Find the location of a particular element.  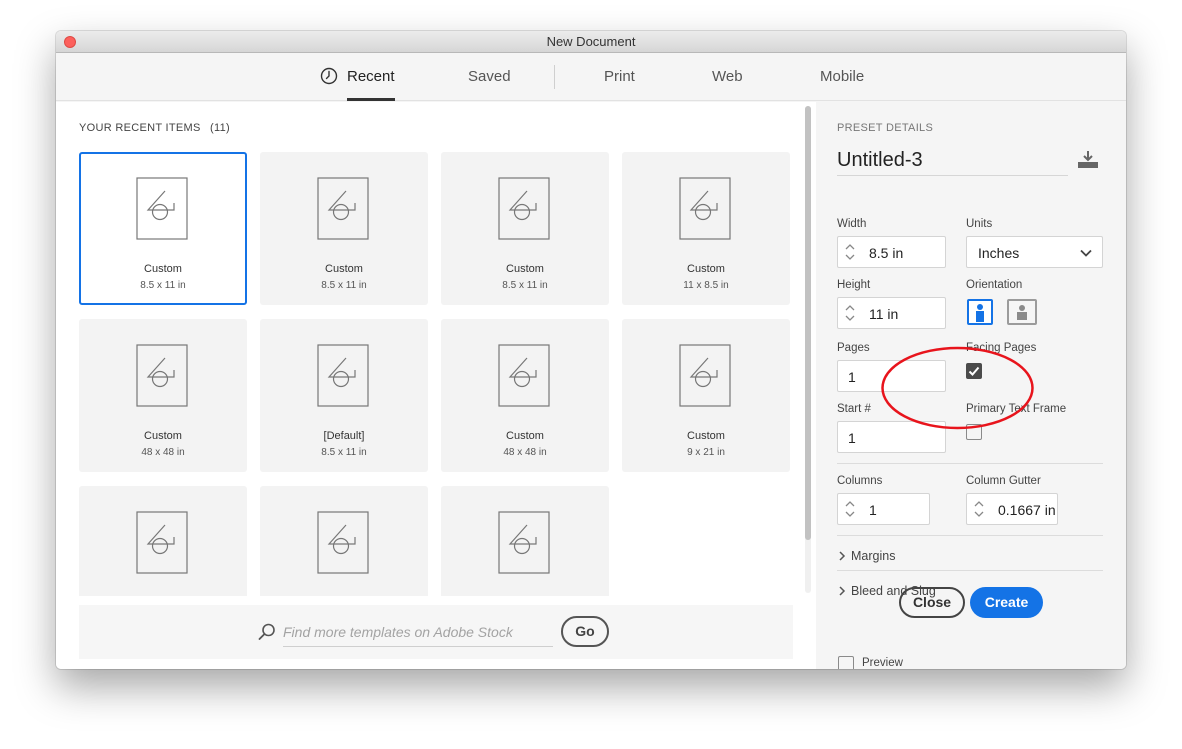

tab-recent: Recent is located at coordinates (357, 77).